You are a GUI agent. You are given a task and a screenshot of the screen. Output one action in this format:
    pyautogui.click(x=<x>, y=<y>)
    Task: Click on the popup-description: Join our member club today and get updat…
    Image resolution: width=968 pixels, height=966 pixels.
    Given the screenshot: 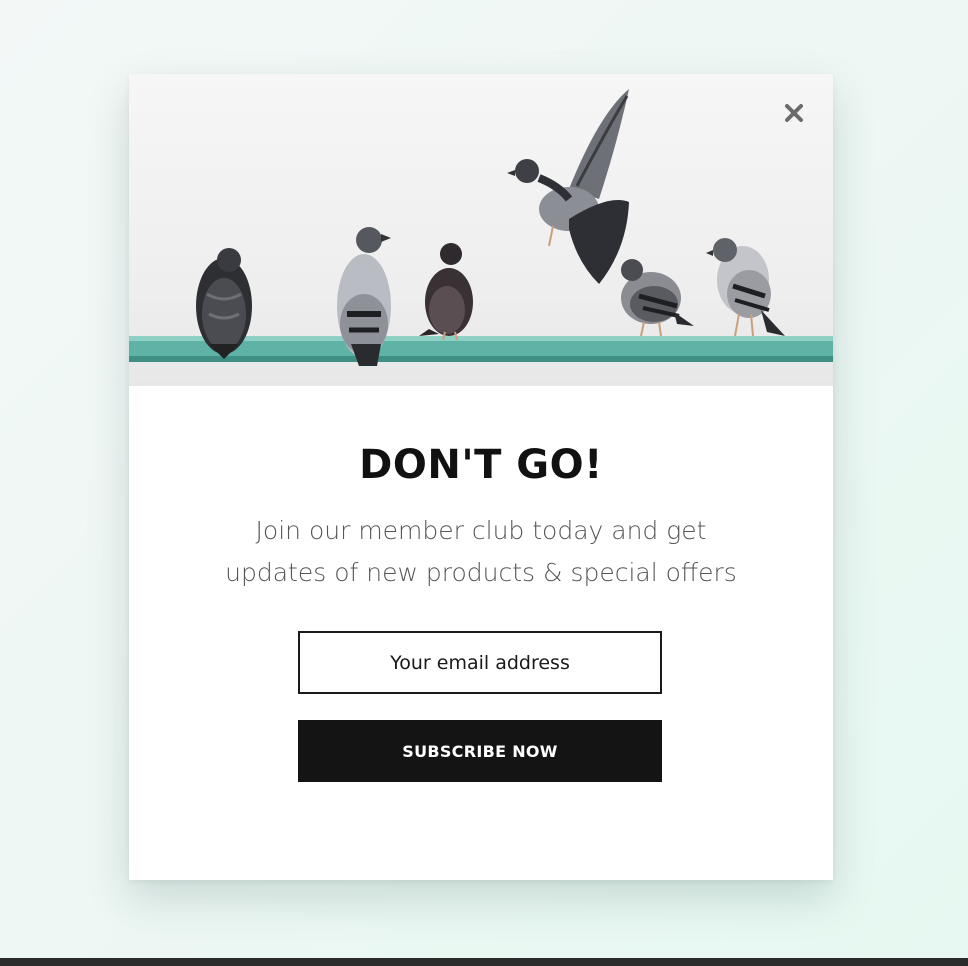 What is the action you would take?
    pyautogui.click(x=481, y=552)
    